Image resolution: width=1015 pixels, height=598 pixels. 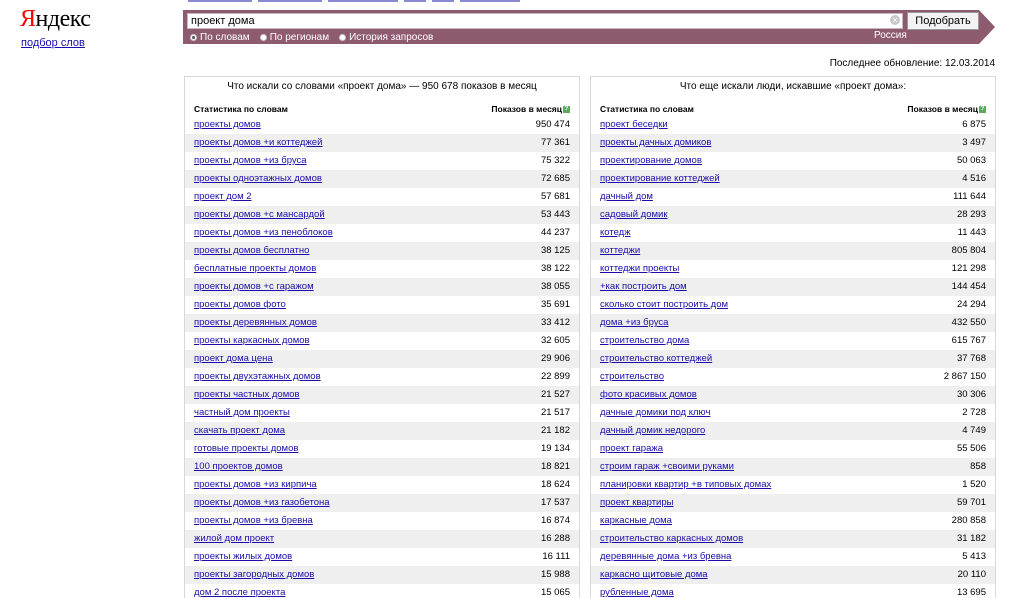 I want to click on table-row: строительство каркасных домов 31 182, so click(x=793, y=539).